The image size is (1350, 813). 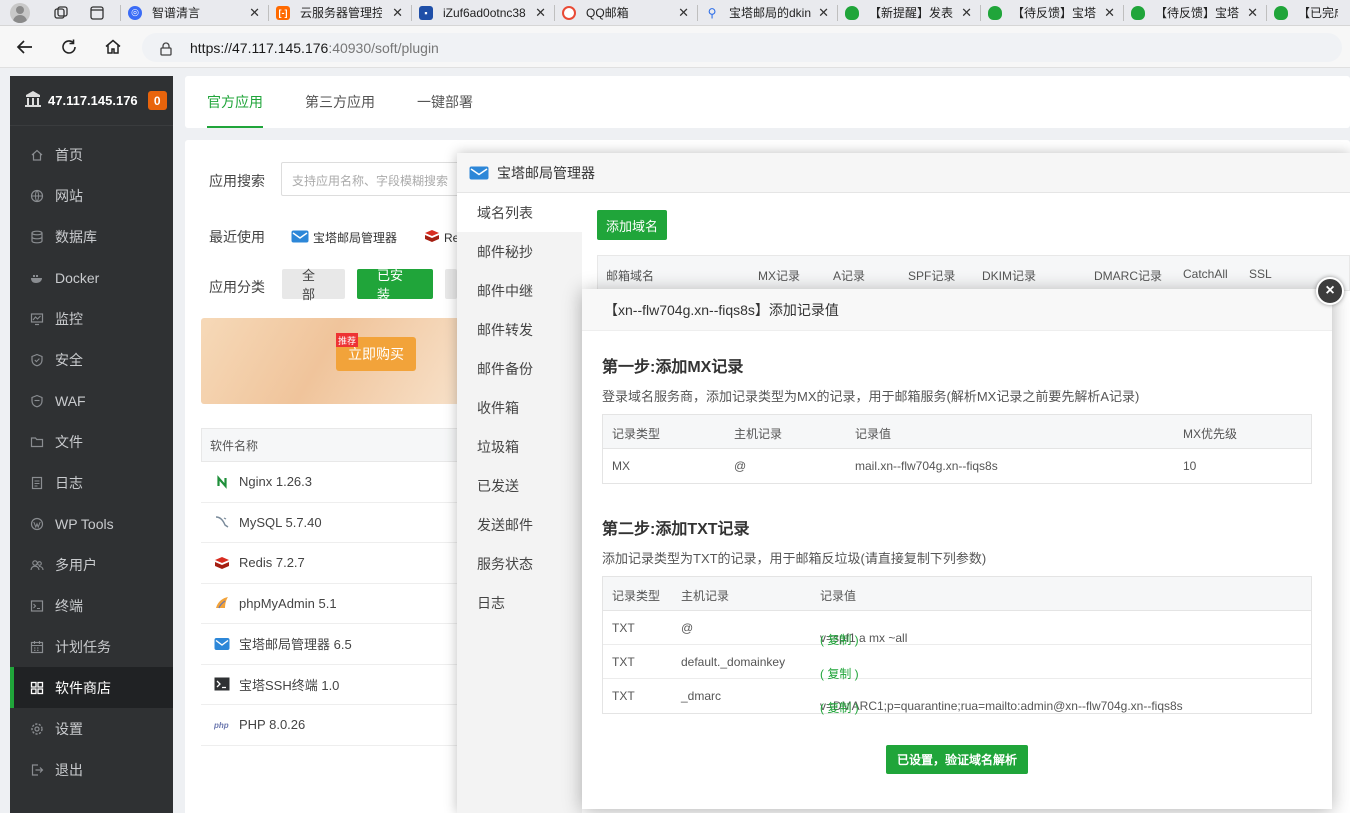 I want to click on mail-menu-item: 域名列表, so click(x=519, y=212).